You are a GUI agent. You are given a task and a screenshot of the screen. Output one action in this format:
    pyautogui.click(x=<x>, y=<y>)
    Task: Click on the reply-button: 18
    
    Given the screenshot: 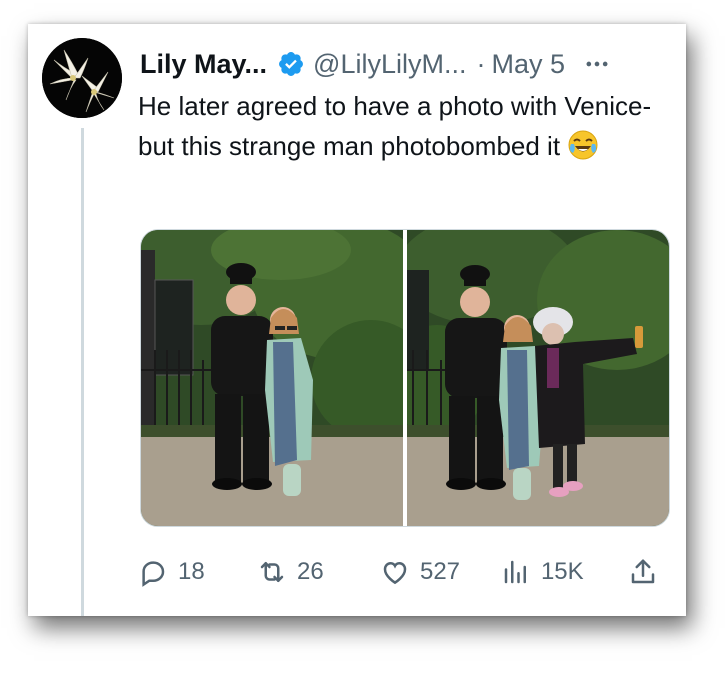 What is the action you would take?
    pyautogui.click(x=197, y=572)
    